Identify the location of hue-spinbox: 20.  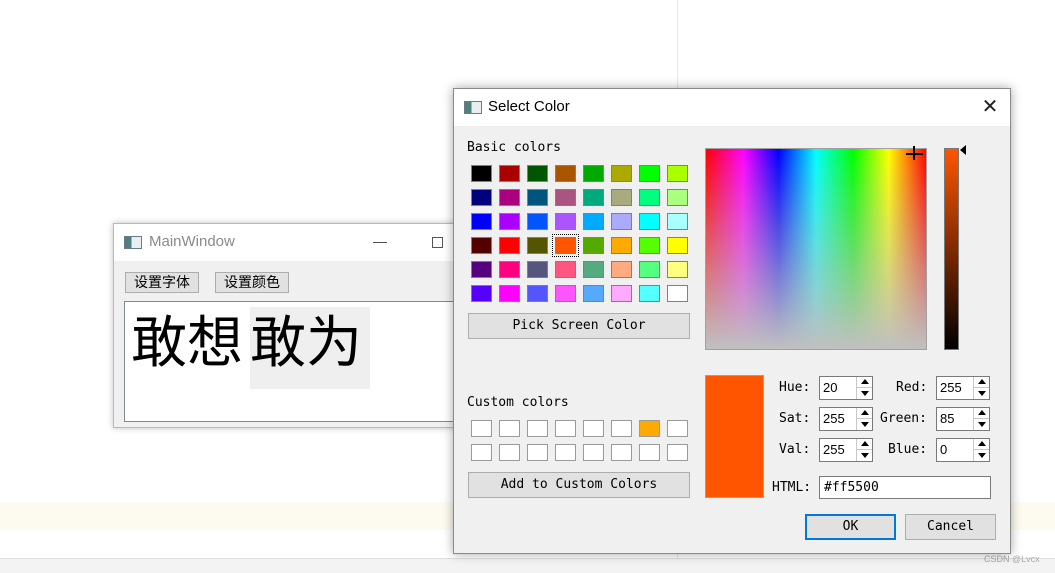
(846, 388).